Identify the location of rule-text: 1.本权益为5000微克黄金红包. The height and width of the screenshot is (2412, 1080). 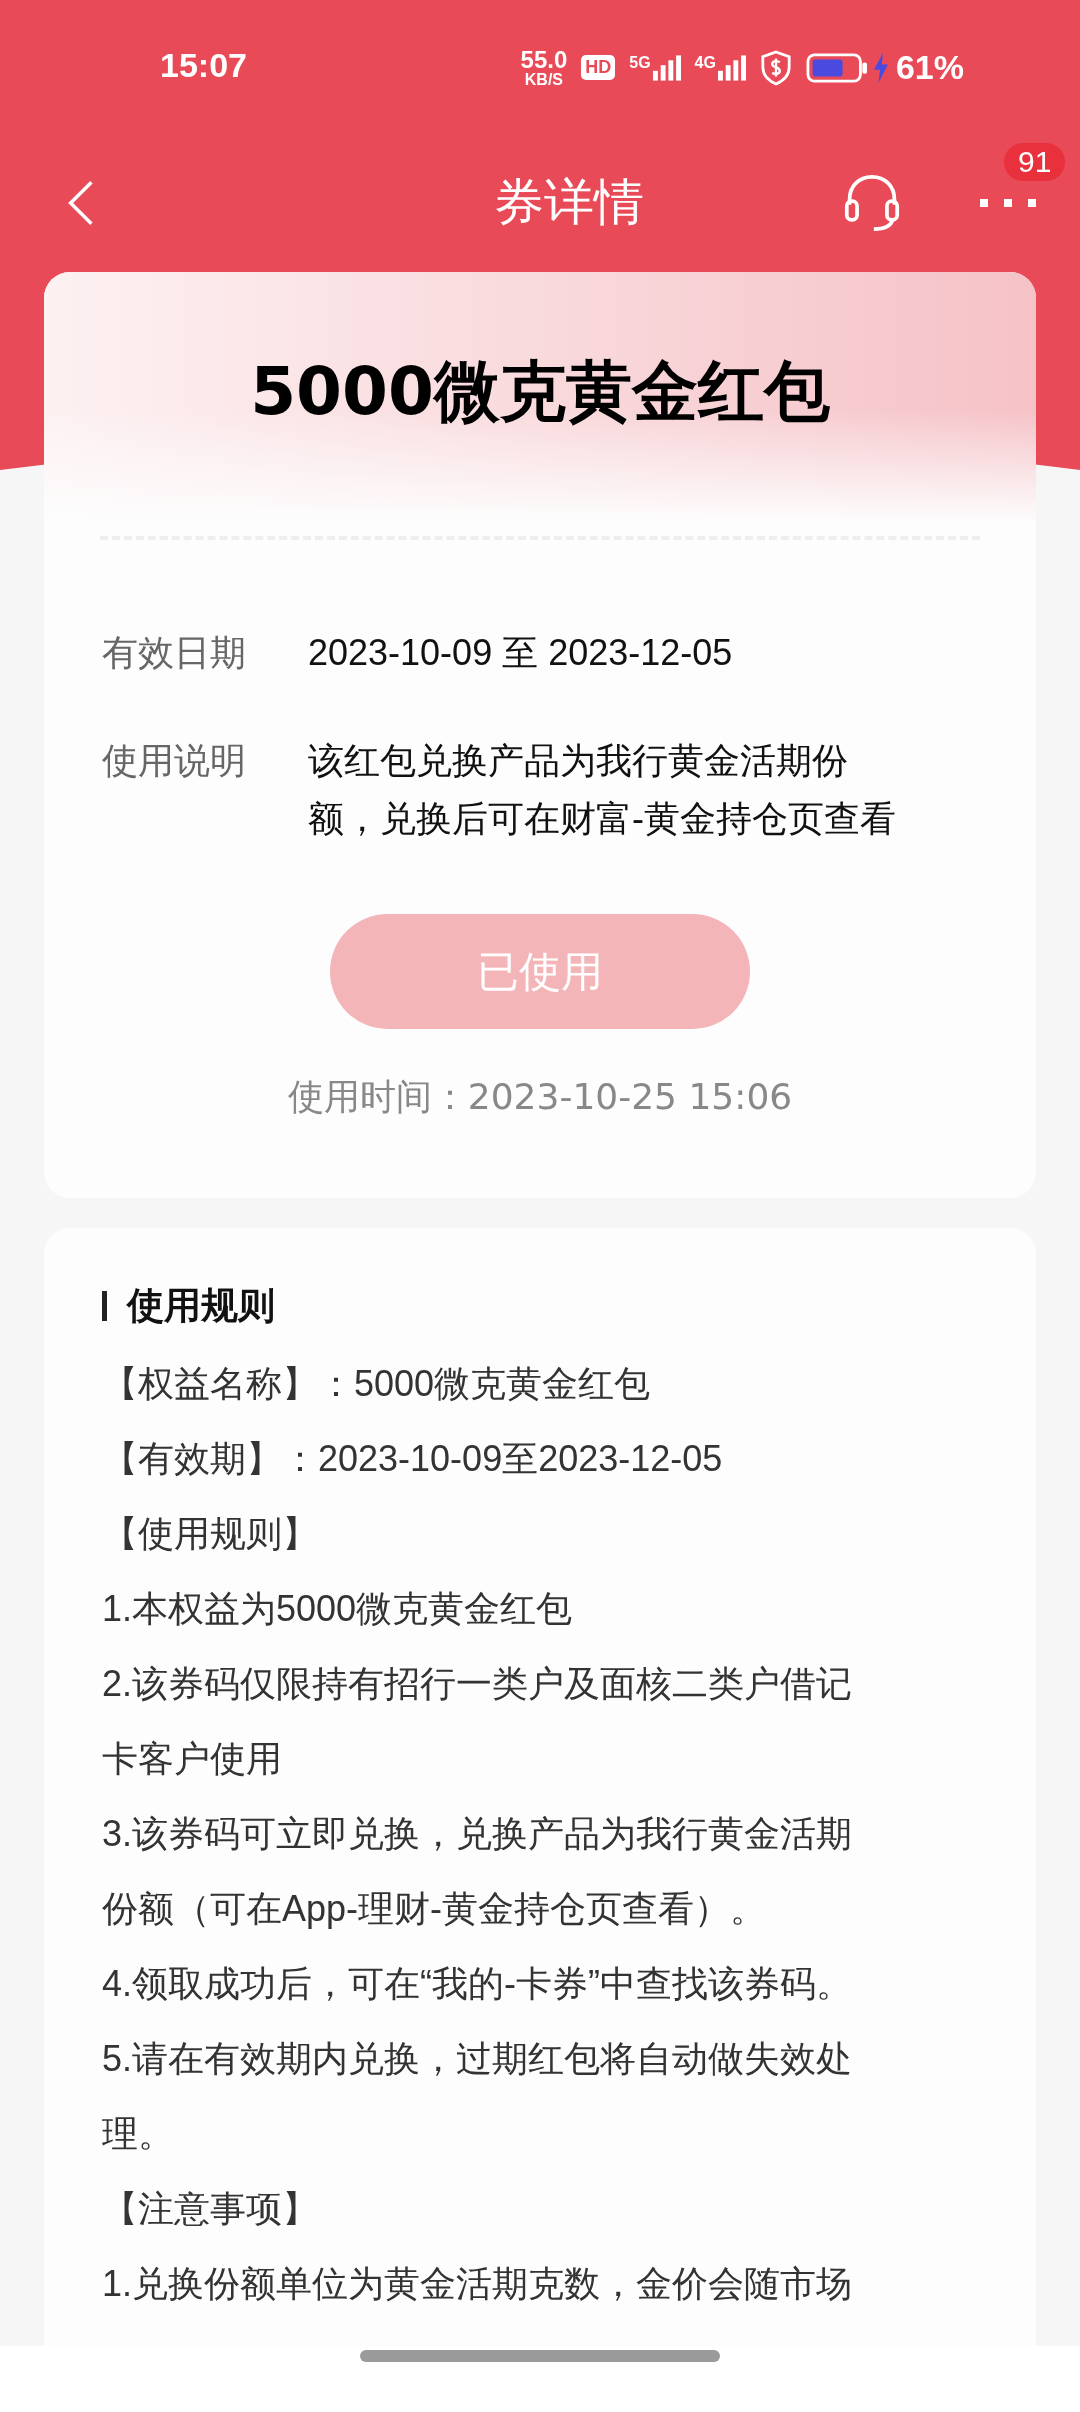
(338, 1609).